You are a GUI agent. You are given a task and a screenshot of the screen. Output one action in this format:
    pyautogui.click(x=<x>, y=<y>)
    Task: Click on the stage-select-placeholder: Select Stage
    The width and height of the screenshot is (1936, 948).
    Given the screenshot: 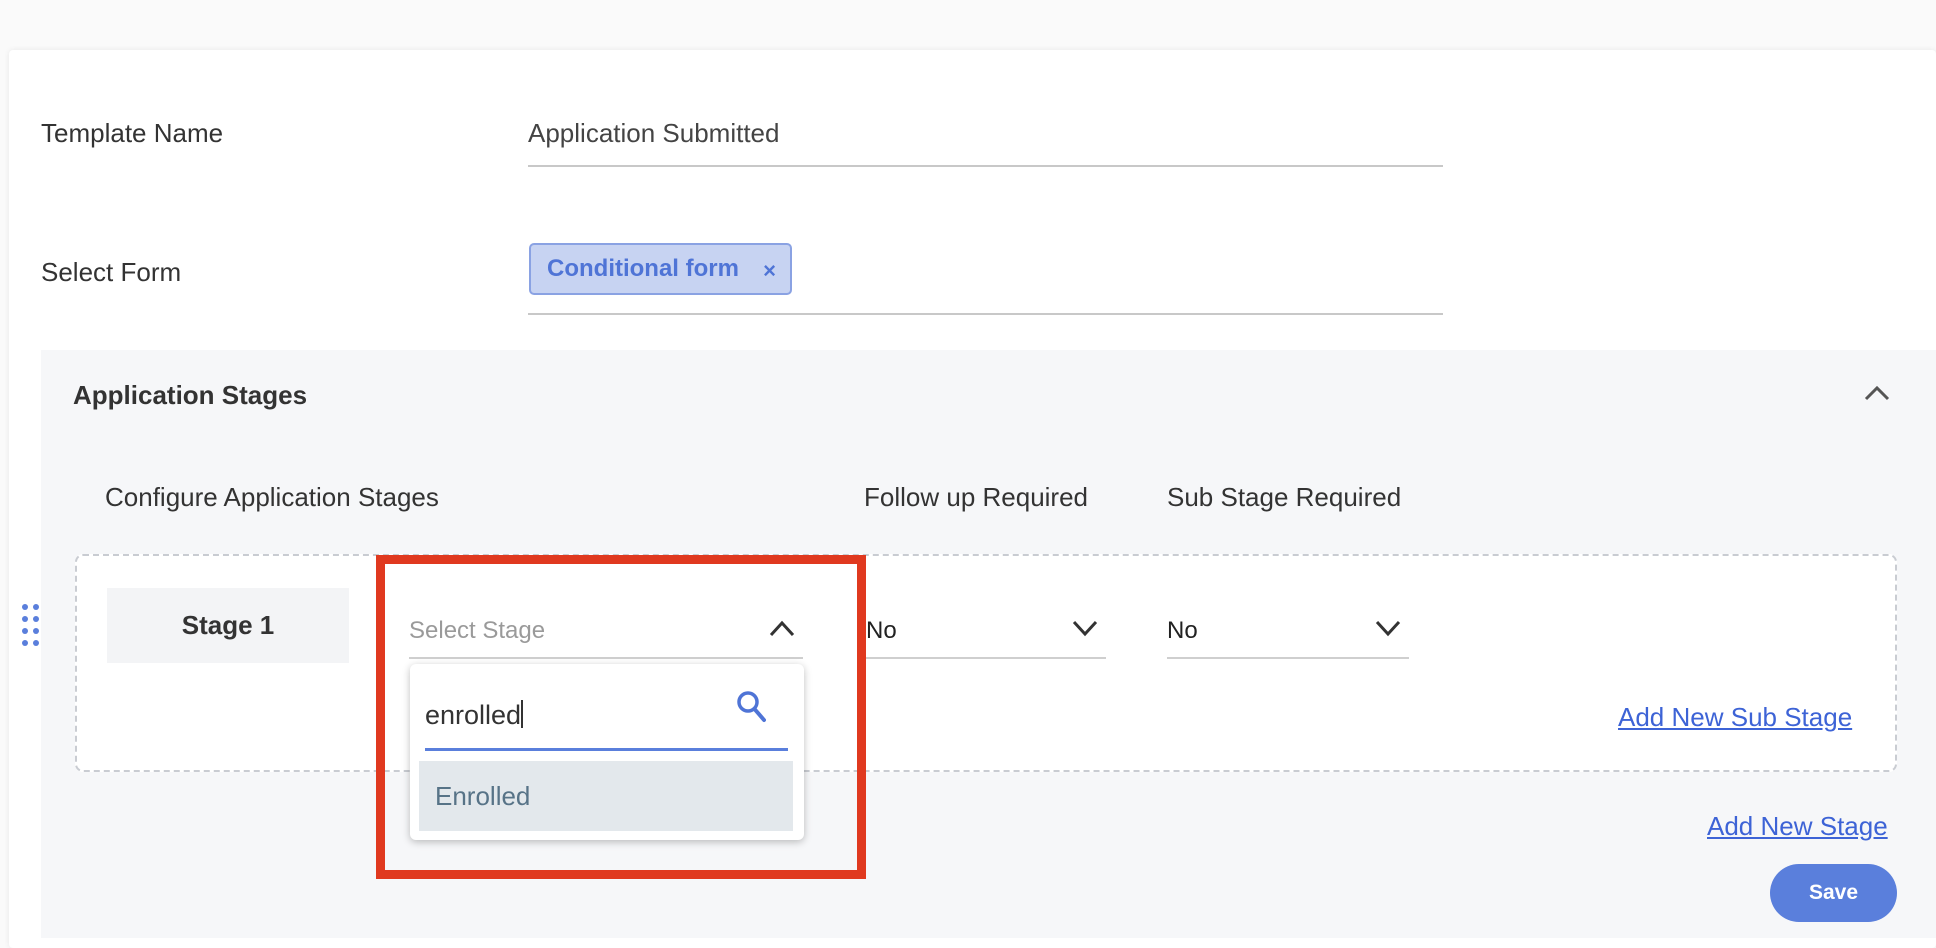 What is the action you would take?
    pyautogui.click(x=477, y=630)
    